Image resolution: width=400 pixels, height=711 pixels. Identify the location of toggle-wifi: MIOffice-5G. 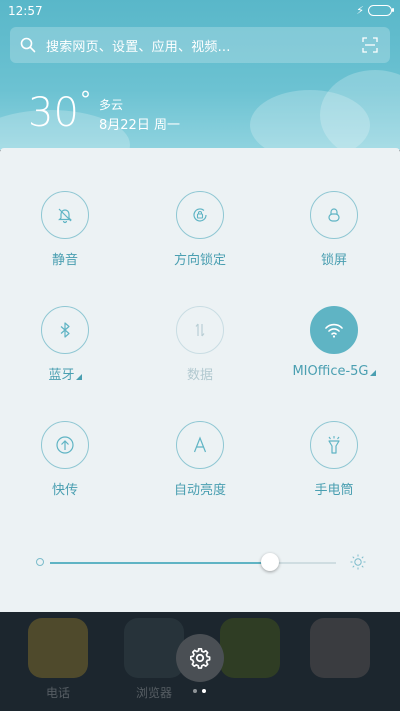
(334, 342).